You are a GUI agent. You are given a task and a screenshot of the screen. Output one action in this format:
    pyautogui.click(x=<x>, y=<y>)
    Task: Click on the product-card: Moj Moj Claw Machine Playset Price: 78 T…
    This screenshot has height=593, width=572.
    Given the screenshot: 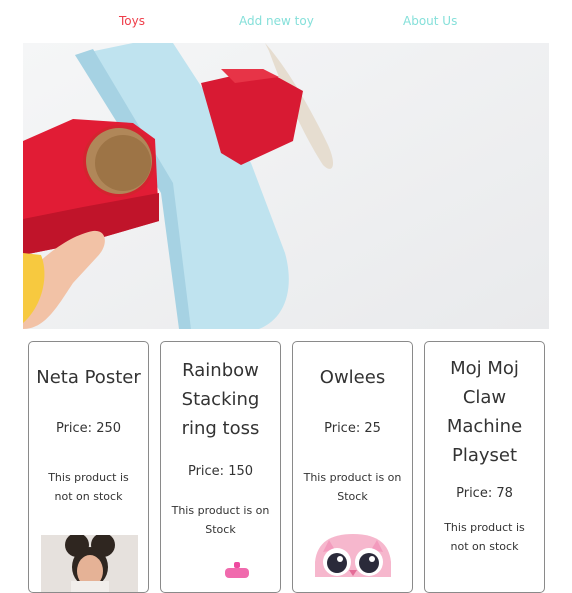 What is the action you would take?
    pyautogui.click(x=484, y=467)
    